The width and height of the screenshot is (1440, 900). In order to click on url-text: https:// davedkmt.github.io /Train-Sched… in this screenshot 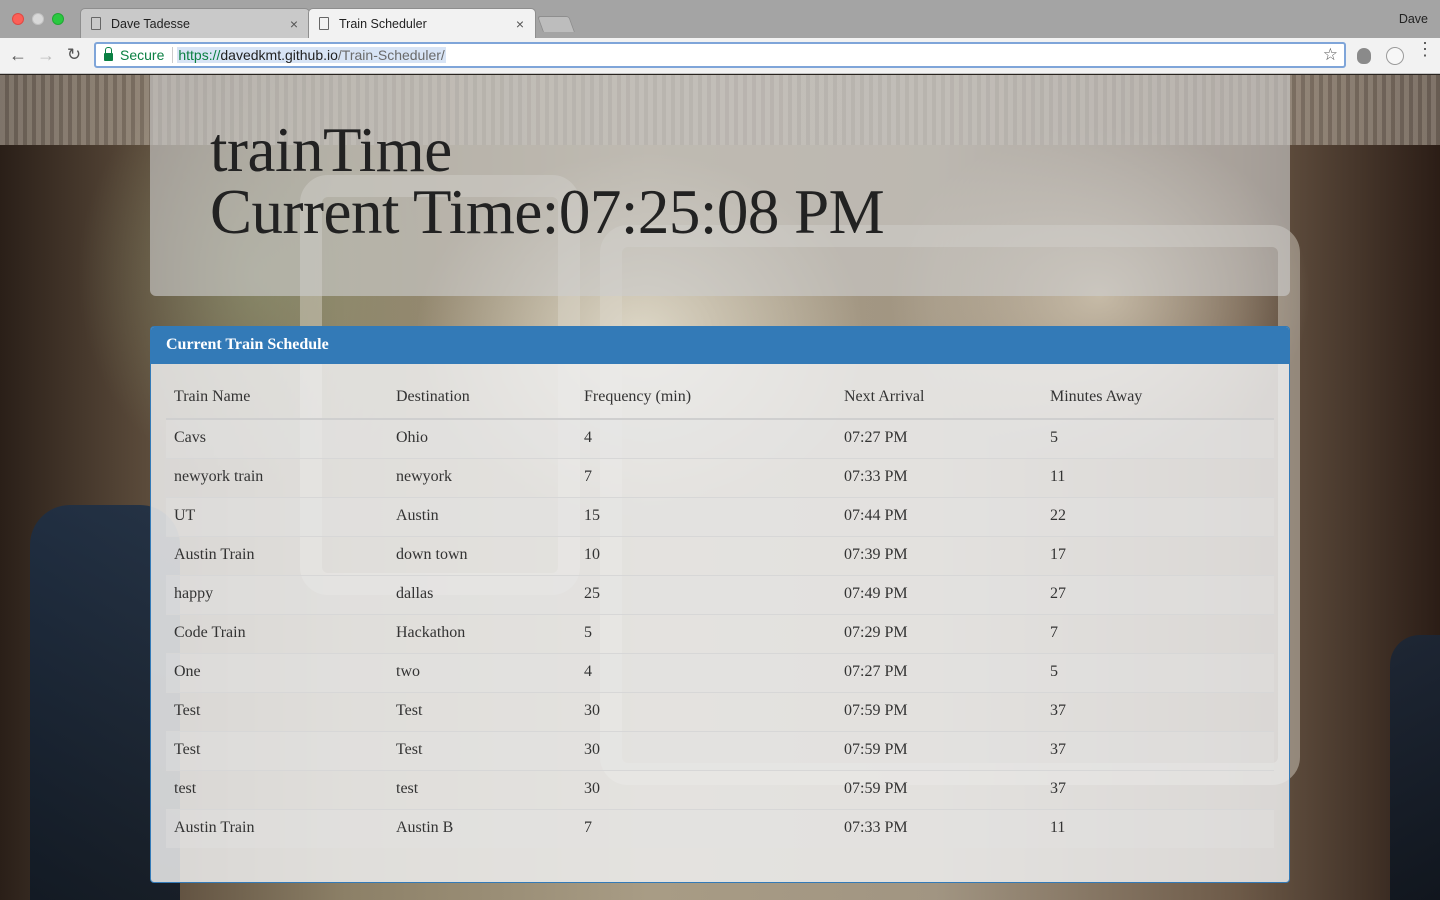, I will do `click(311, 55)`.